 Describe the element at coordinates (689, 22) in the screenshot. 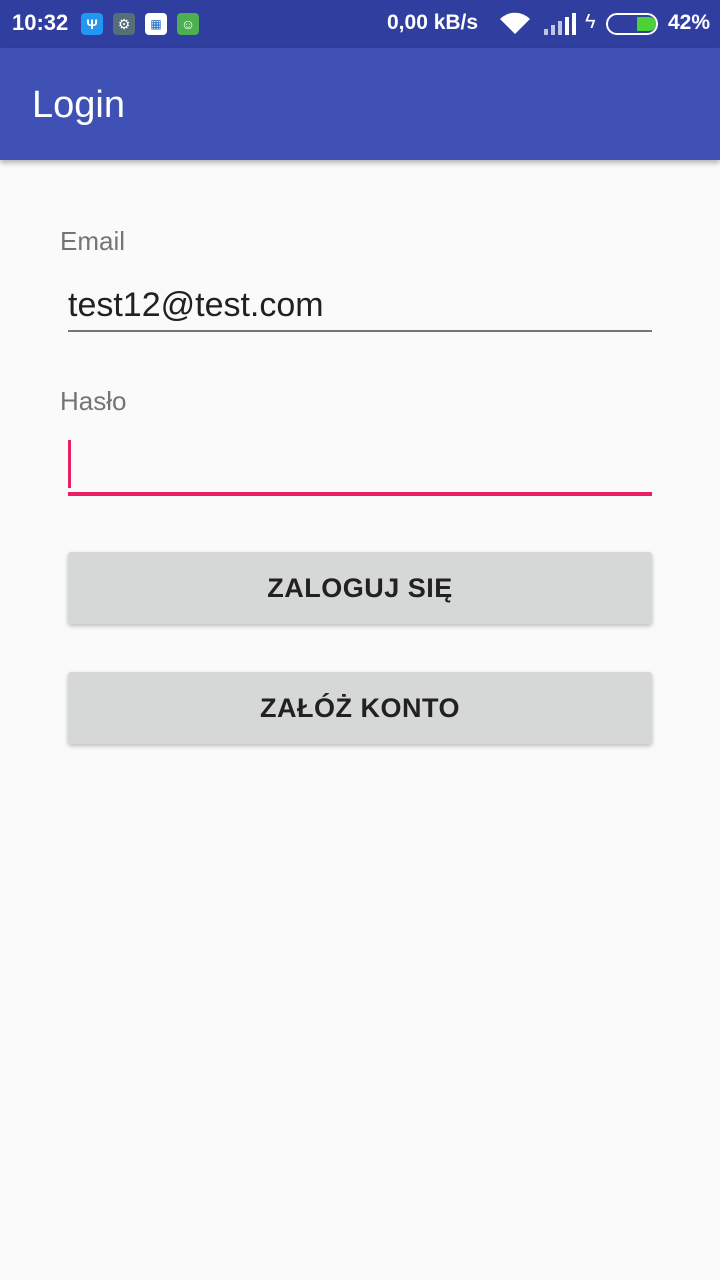

I see `battery-percent: 42%` at that location.